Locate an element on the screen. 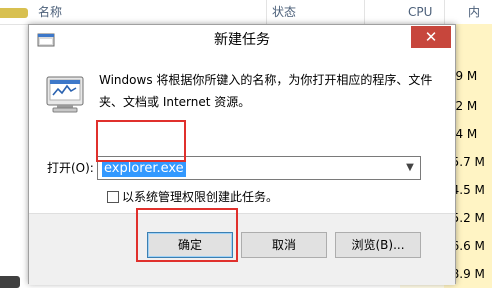 This screenshot has width=492, height=288. annotation-highlight-ok is located at coordinates (187, 235).